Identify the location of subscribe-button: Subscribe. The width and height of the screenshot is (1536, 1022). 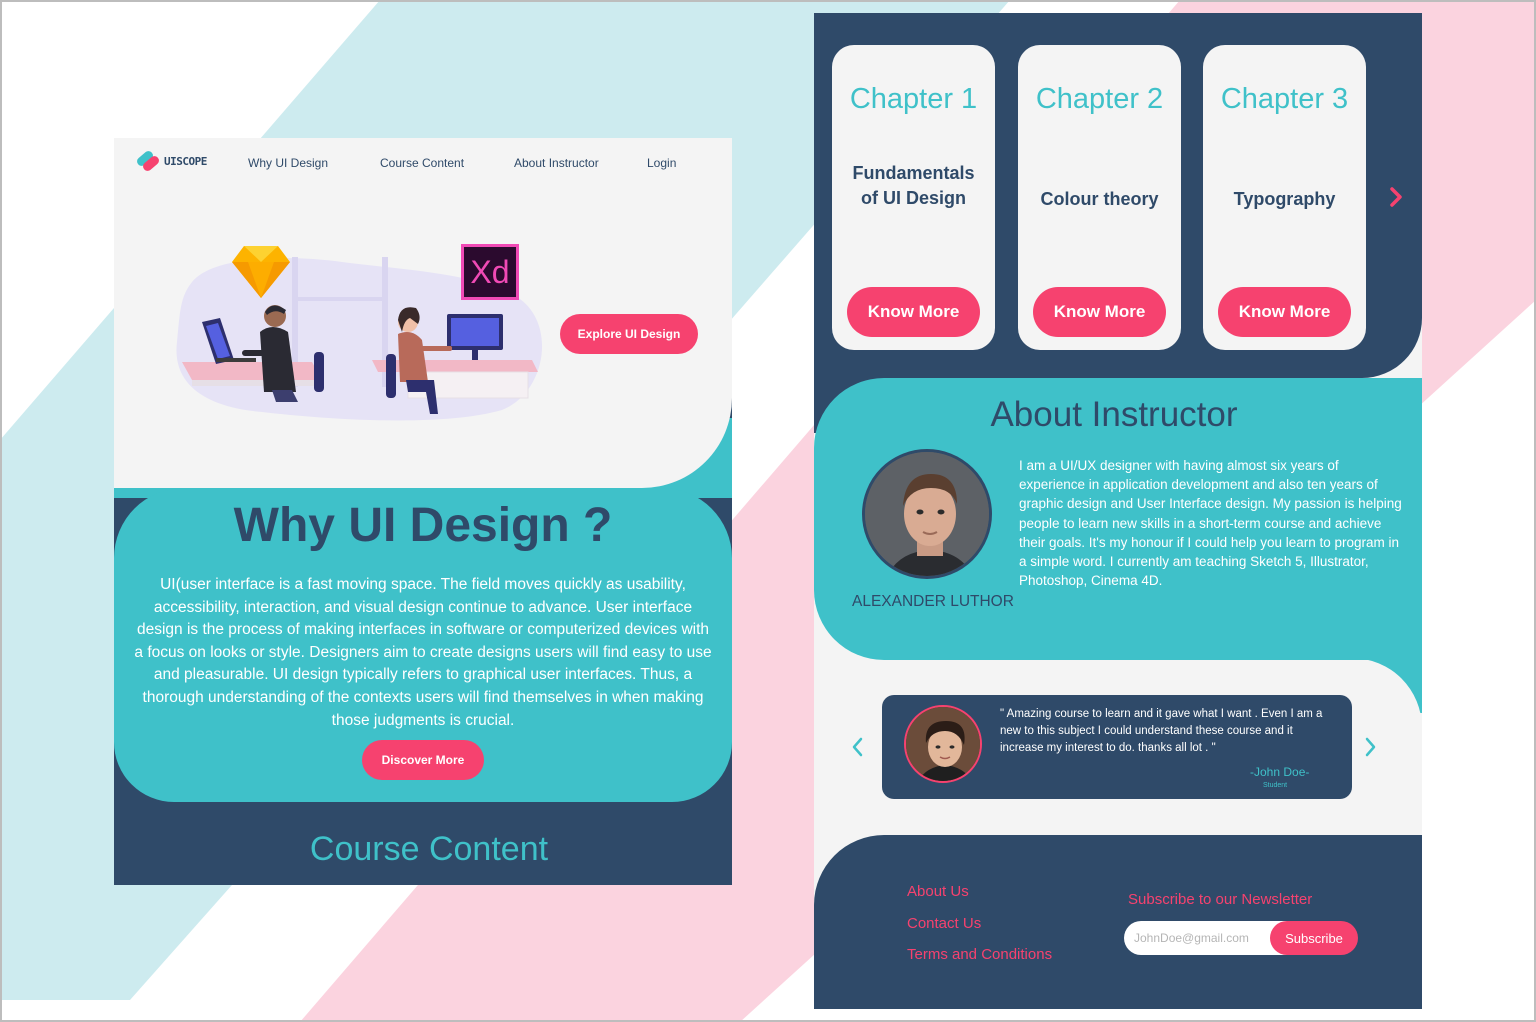
(1314, 938).